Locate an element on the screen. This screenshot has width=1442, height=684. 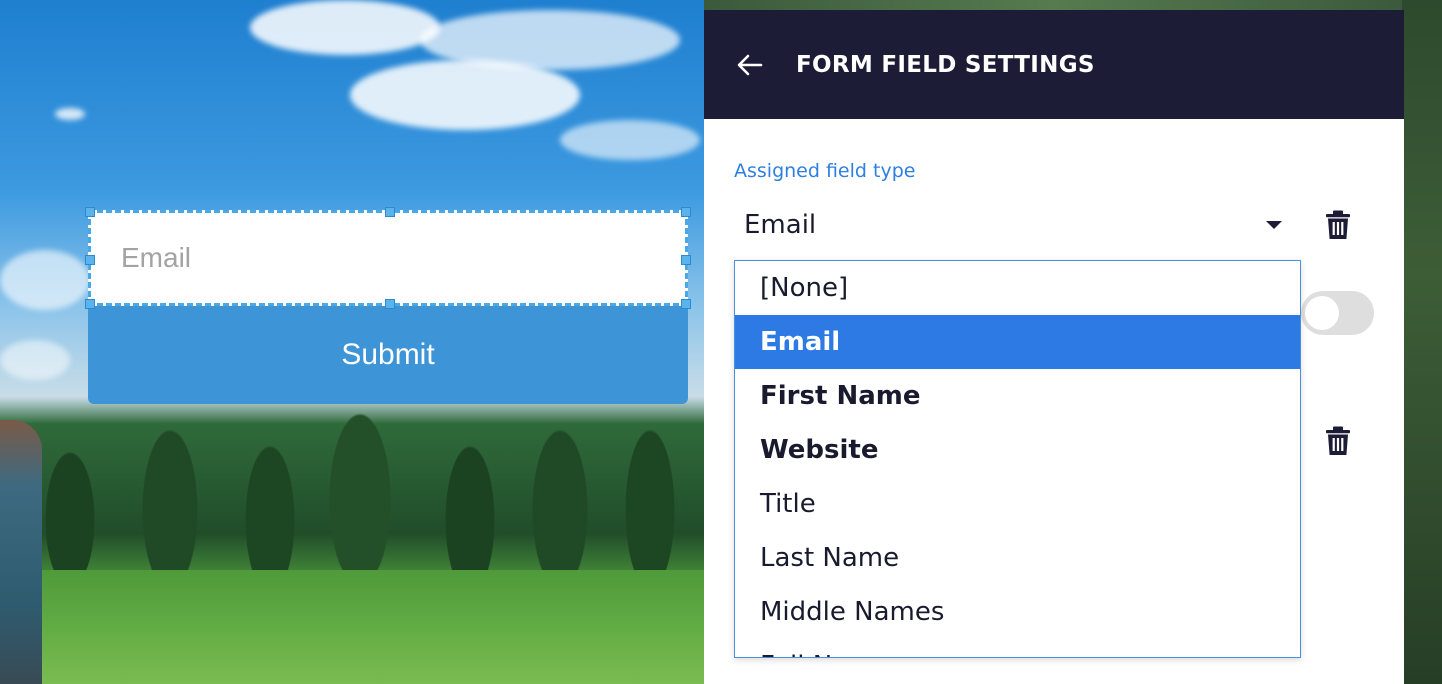
resize-handle-bottom is located at coordinates (390, 304).